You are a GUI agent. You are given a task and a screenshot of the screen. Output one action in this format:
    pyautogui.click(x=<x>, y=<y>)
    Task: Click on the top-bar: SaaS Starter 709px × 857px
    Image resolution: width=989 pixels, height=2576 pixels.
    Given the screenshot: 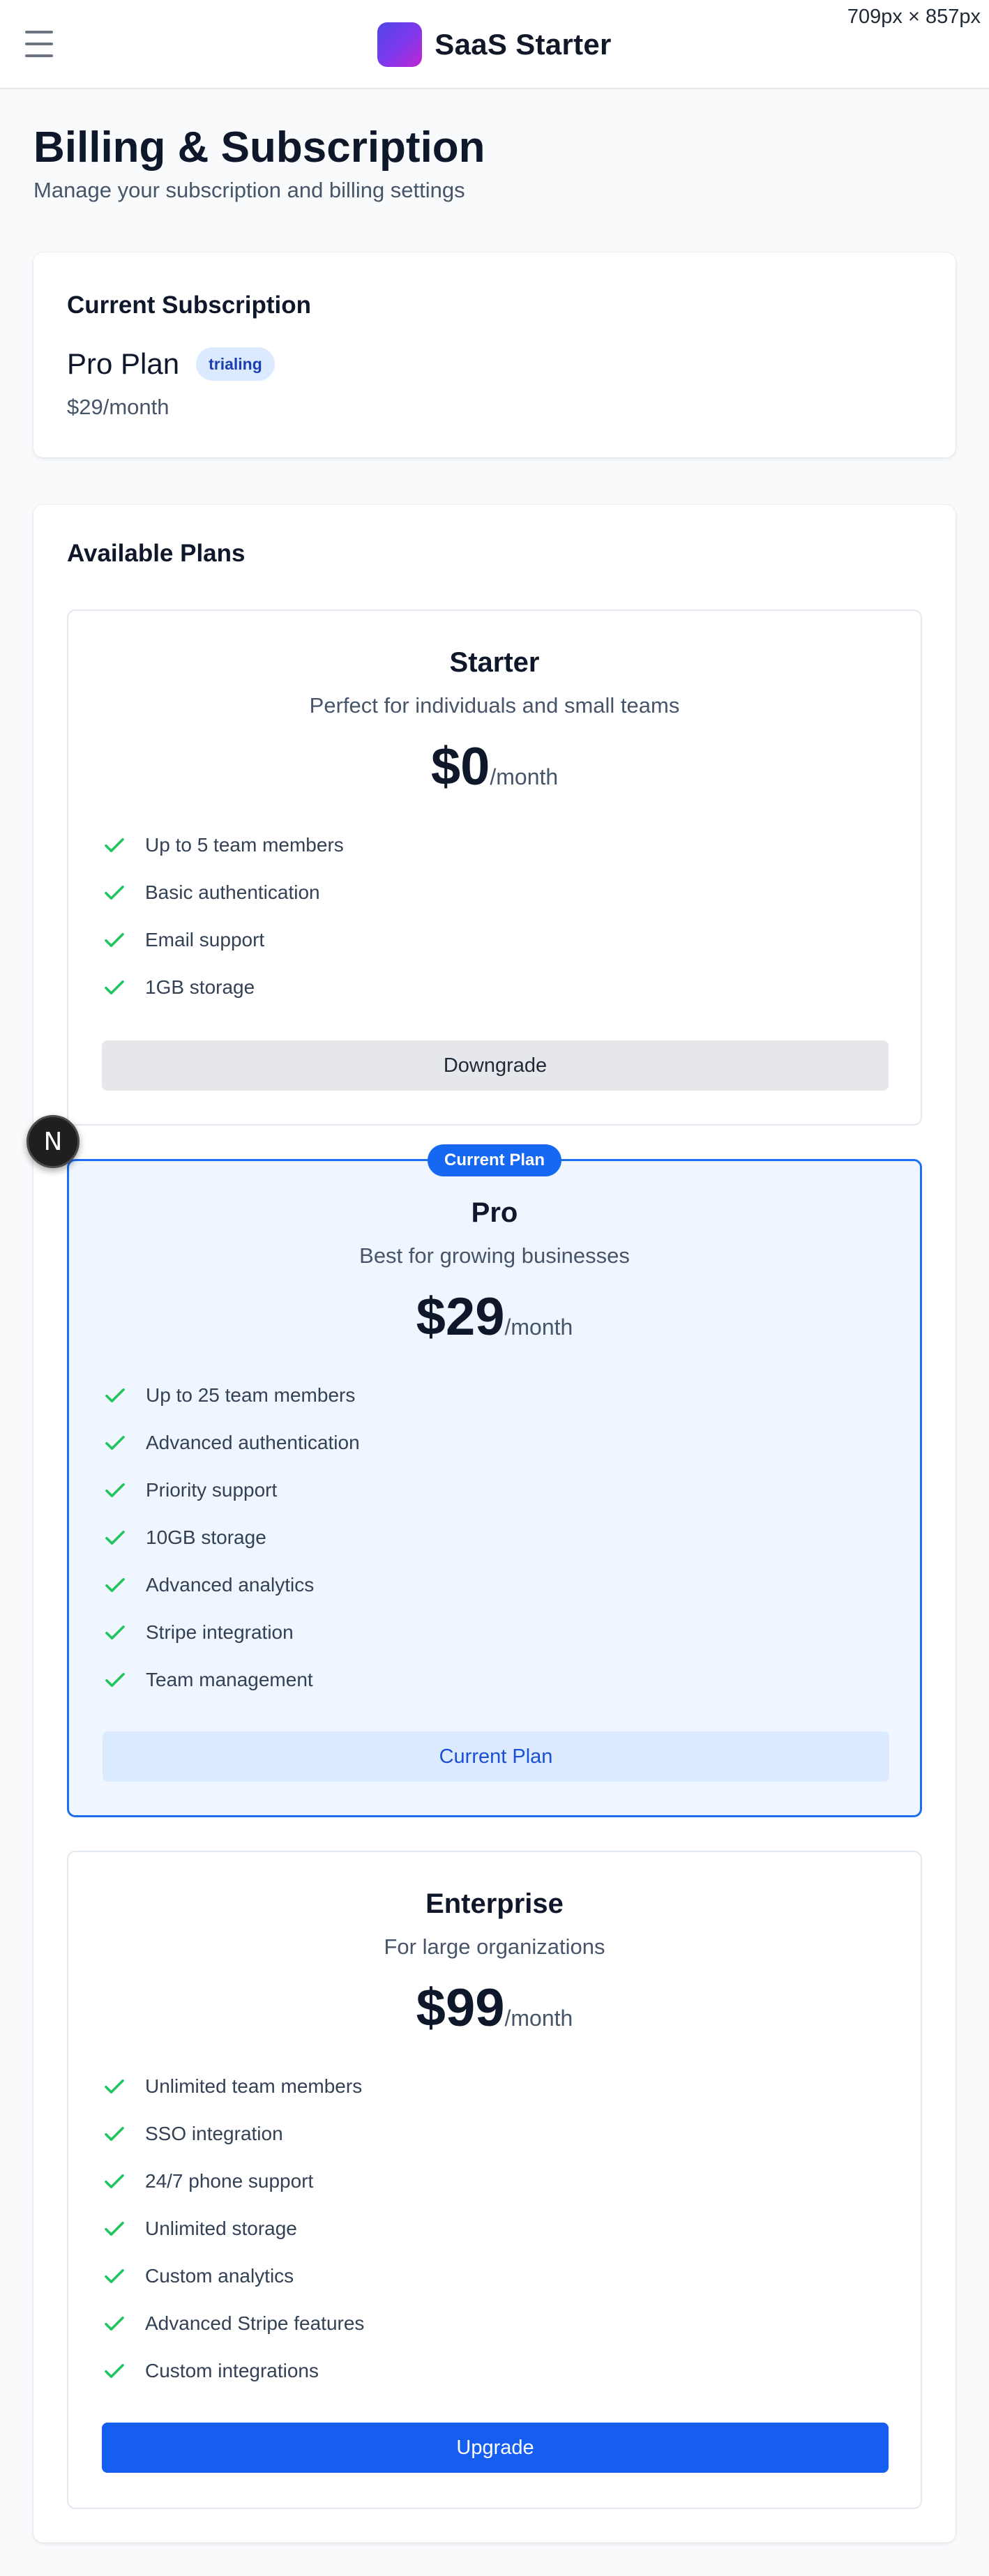 What is the action you would take?
    pyautogui.click(x=494, y=44)
    